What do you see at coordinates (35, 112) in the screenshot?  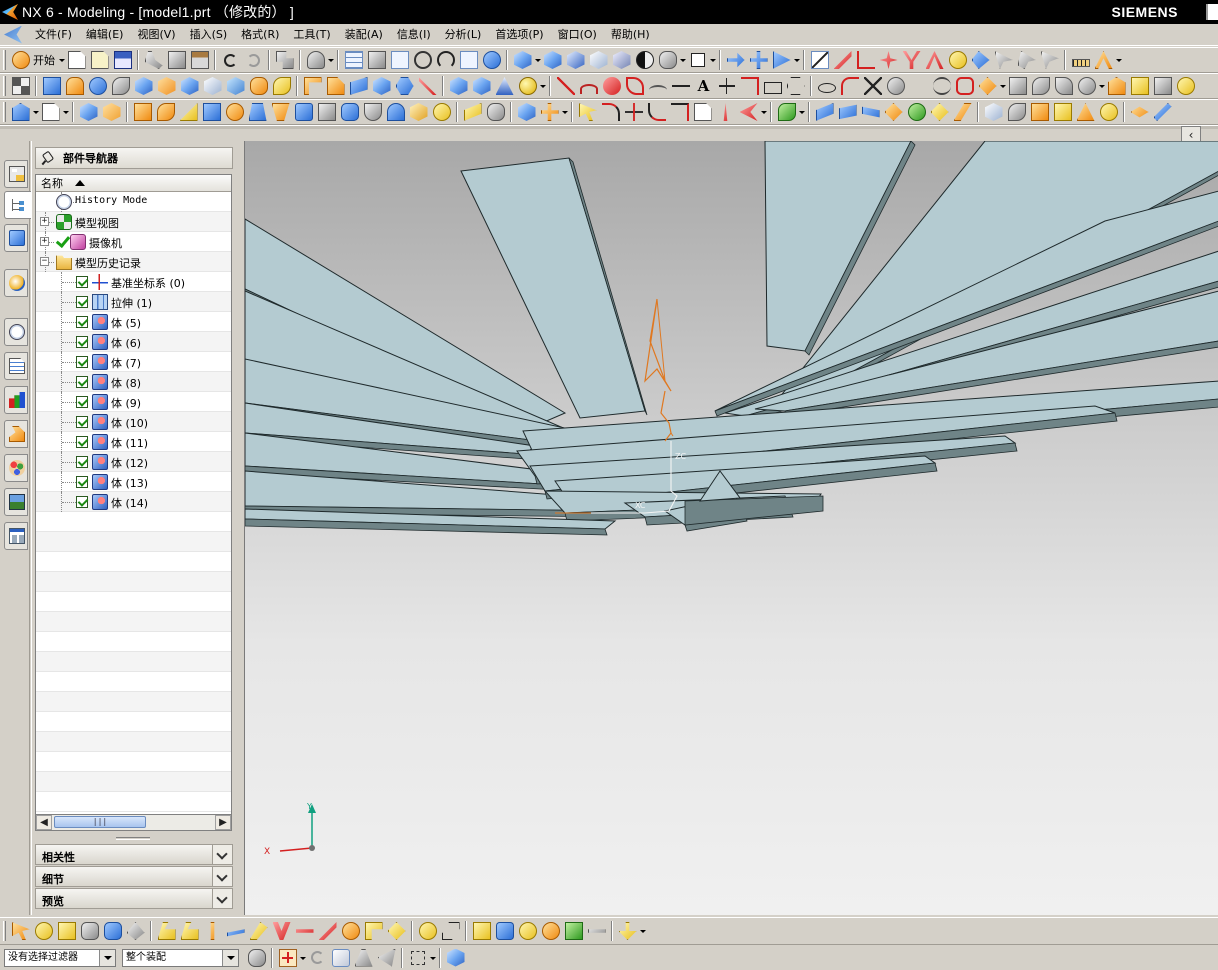 I see `wcs-dropdown` at bounding box center [35, 112].